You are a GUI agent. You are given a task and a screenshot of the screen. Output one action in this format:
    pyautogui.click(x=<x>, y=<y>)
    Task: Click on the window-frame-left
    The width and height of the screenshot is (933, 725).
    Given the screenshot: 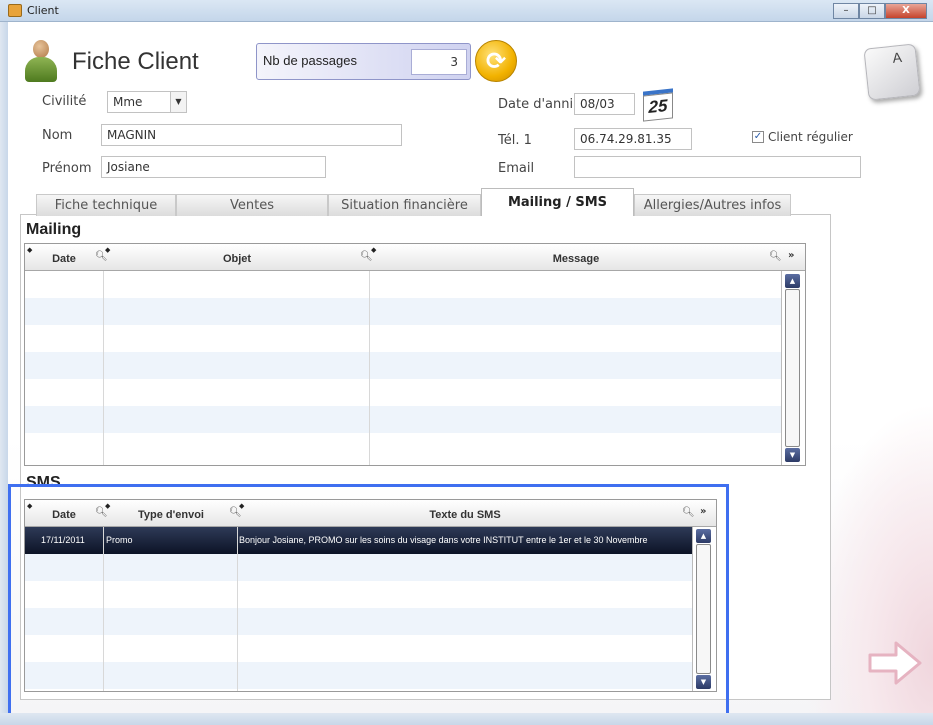 What is the action you would take?
    pyautogui.click(x=4, y=373)
    